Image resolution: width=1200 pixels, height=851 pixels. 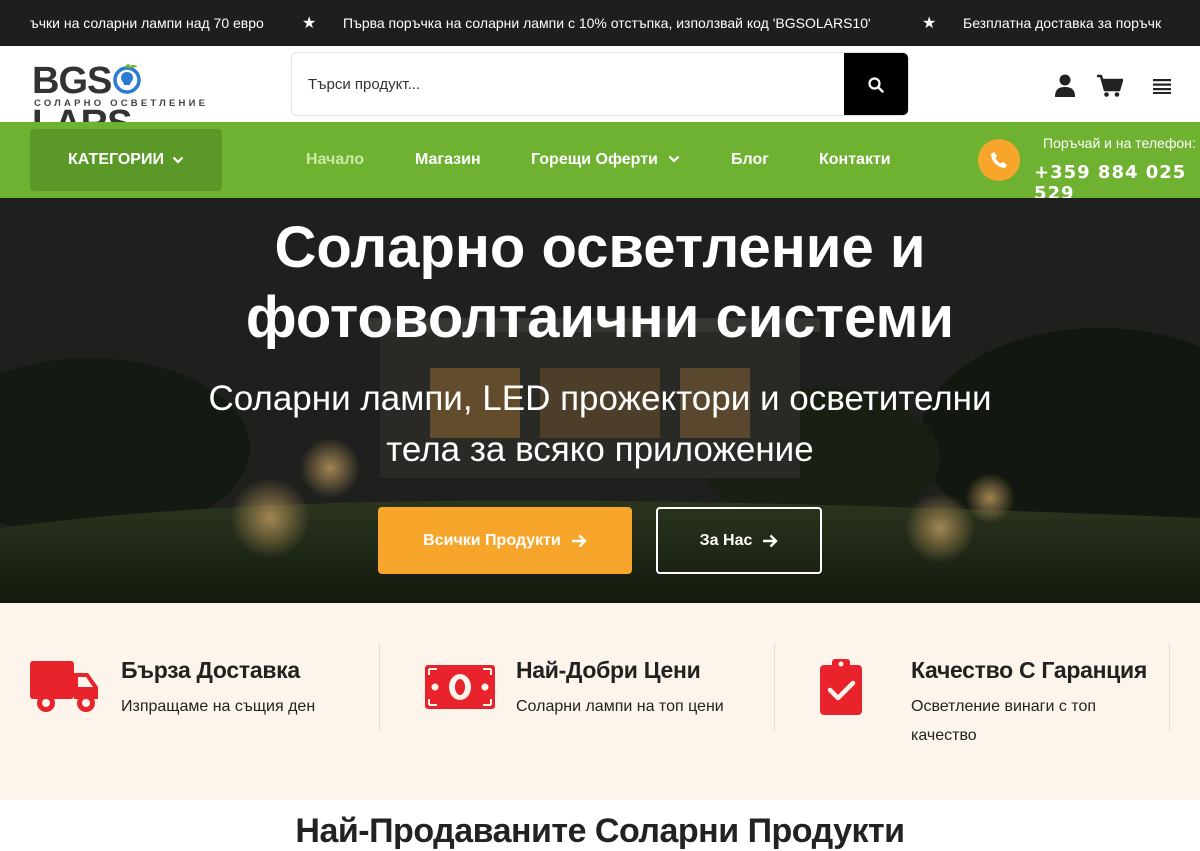 What do you see at coordinates (460, 687) in the screenshot?
I see `money-icon` at bounding box center [460, 687].